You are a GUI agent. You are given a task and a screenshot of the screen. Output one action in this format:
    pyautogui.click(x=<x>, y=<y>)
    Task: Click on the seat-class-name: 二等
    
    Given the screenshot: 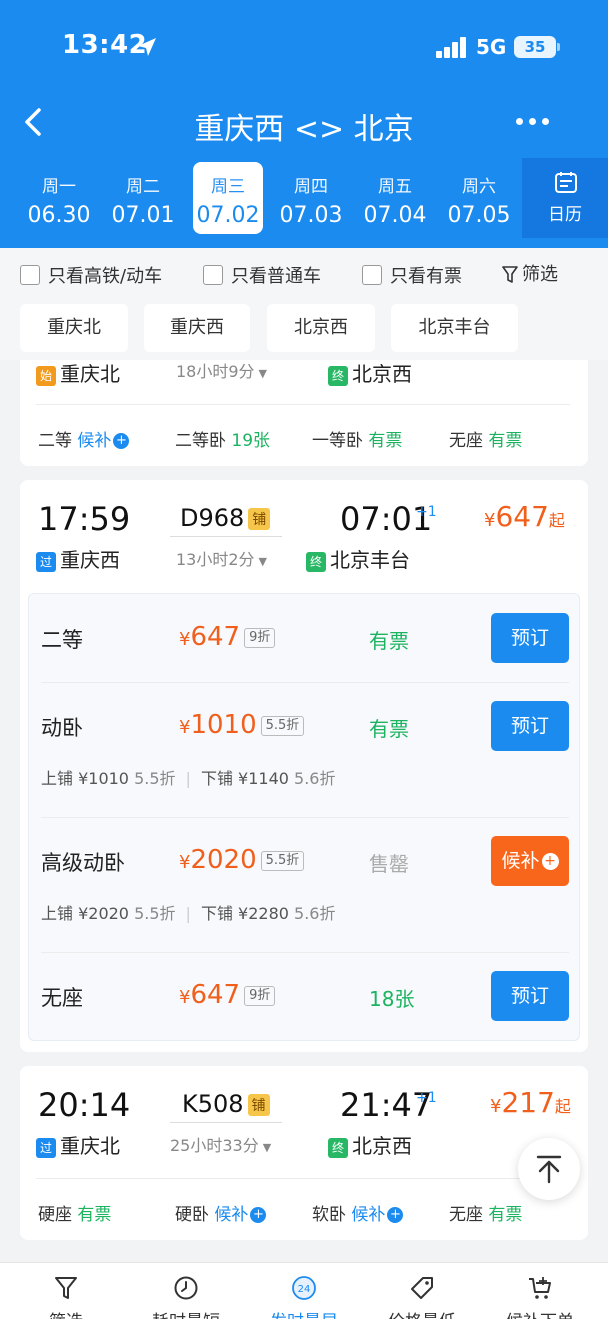 What is the action you would take?
    pyautogui.click(x=62, y=640)
    